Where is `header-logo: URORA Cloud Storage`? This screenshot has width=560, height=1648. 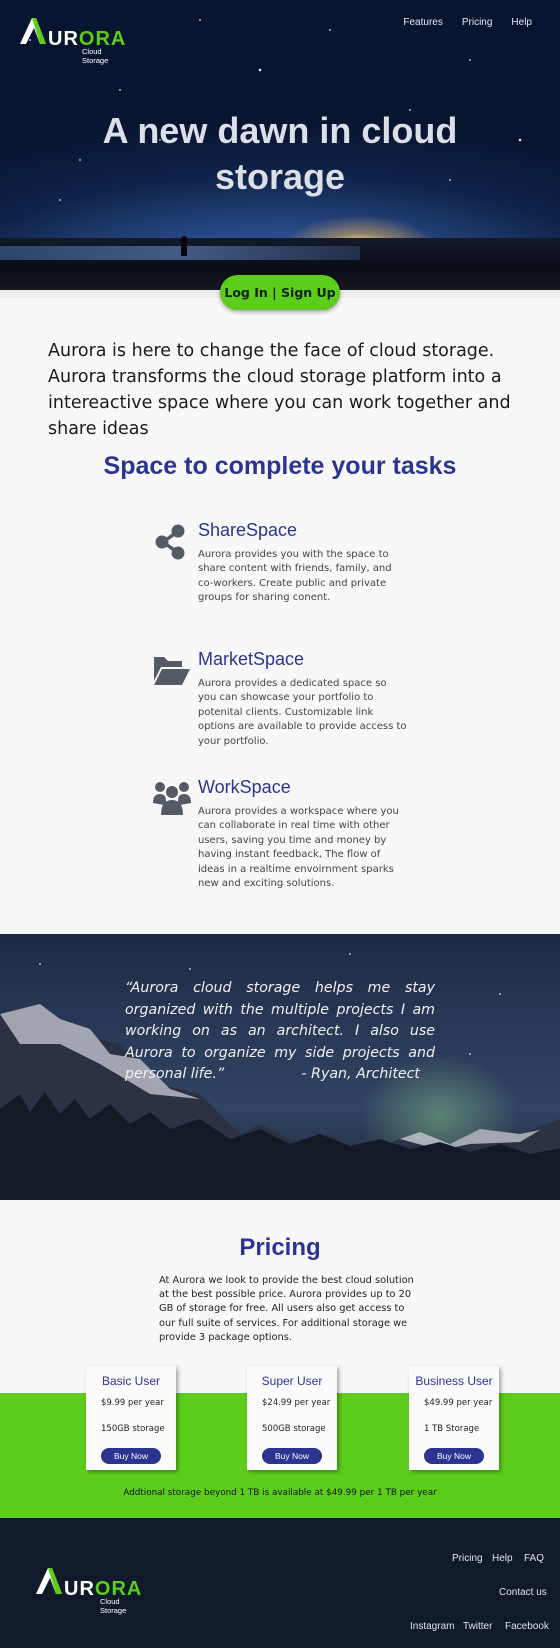
header-logo: URORA Cloud Storage is located at coordinates (73, 40).